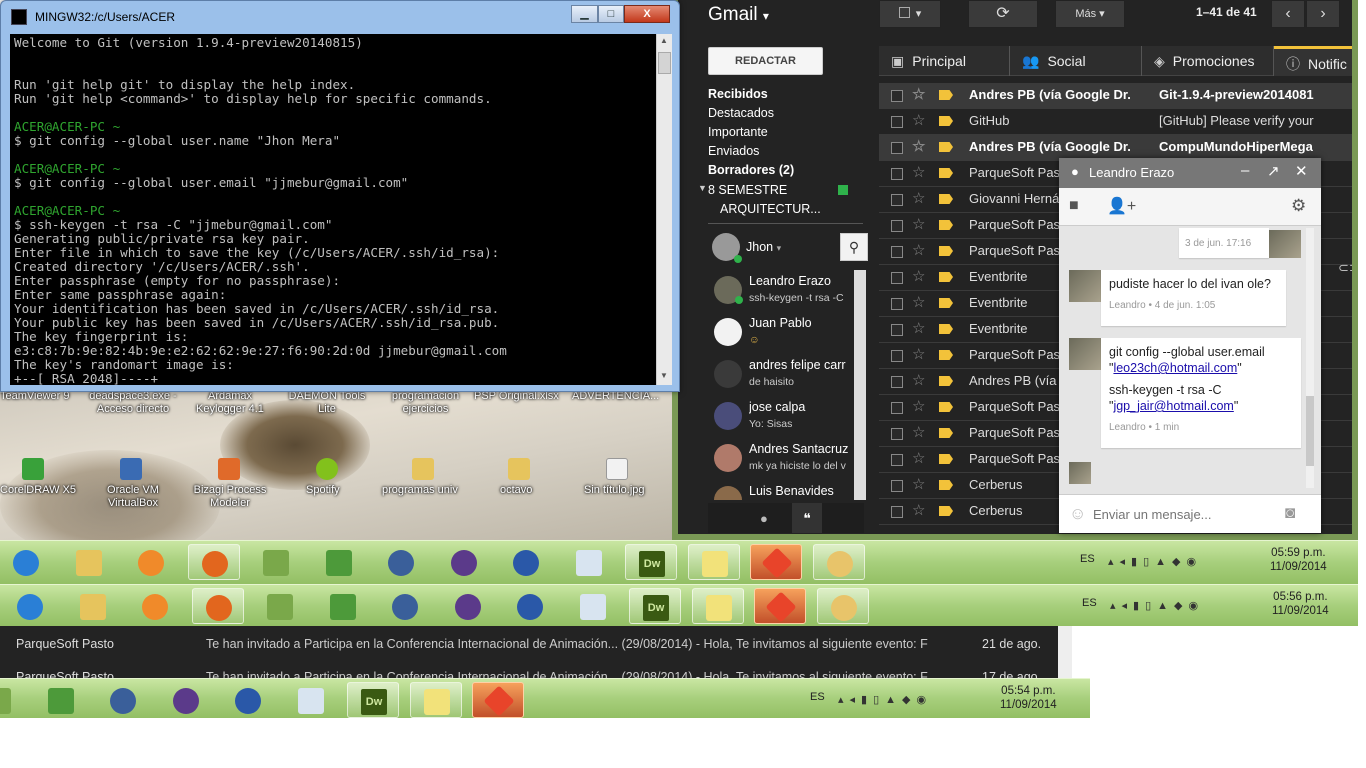 This screenshot has height=768, width=1366. What do you see at coordinates (1310, 431) in the screenshot?
I see `chat-scroll-thumb` at bounding box center [1310, 431].